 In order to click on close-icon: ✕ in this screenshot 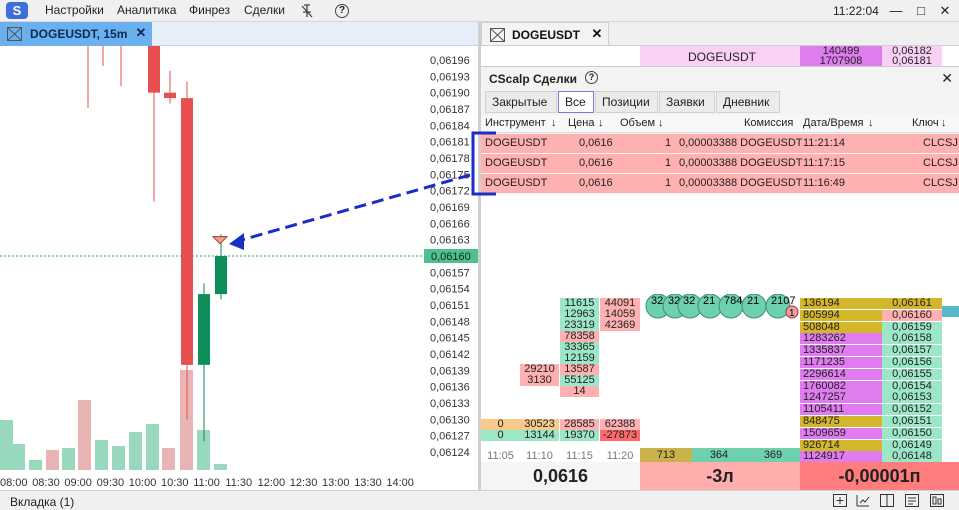, I will do `click(945, 11)`.